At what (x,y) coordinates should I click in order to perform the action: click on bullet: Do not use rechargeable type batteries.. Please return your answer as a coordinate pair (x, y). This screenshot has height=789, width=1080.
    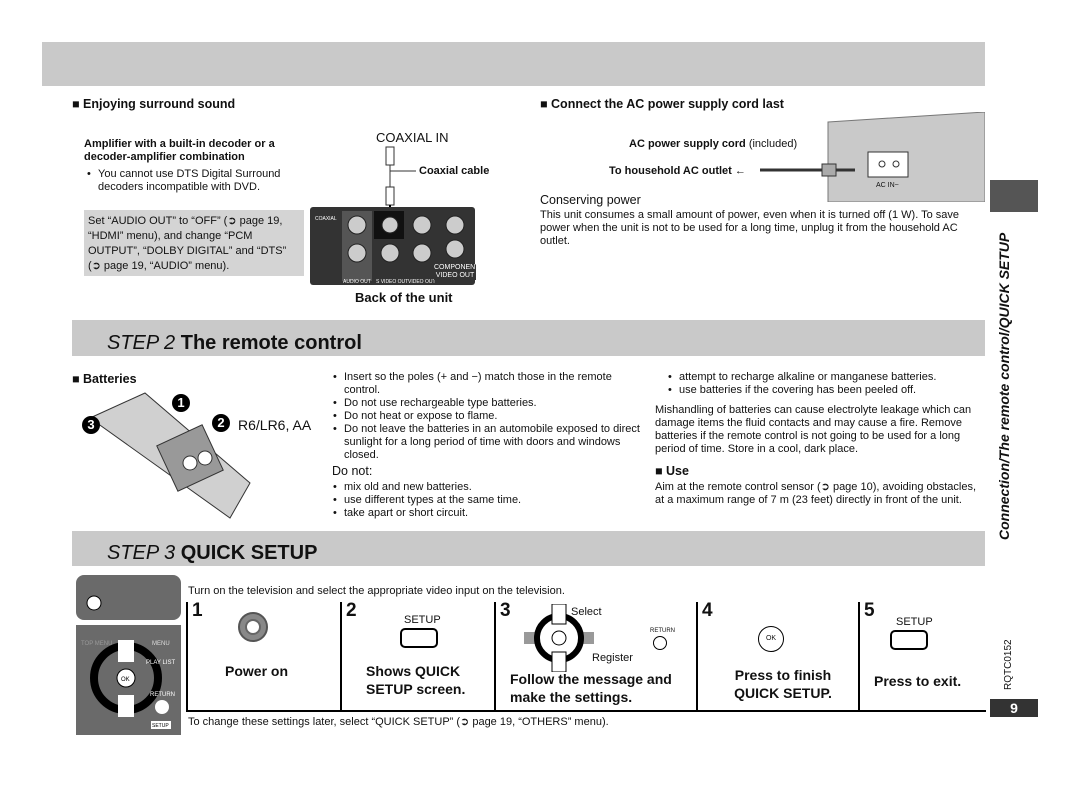
    Looking at the image, I should click on (491, 403).